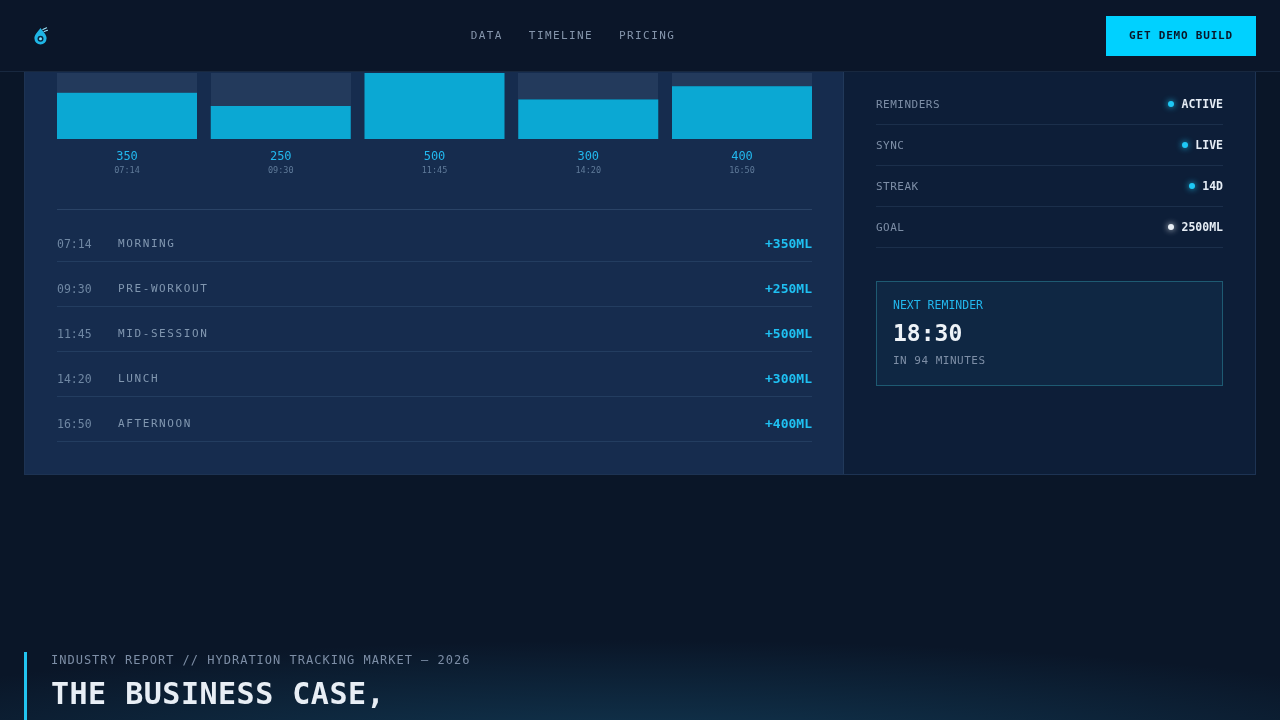  Describe the element at coordinates (155, 423) in the screenshot. I see `log-label: AFTERNOON` at that location.